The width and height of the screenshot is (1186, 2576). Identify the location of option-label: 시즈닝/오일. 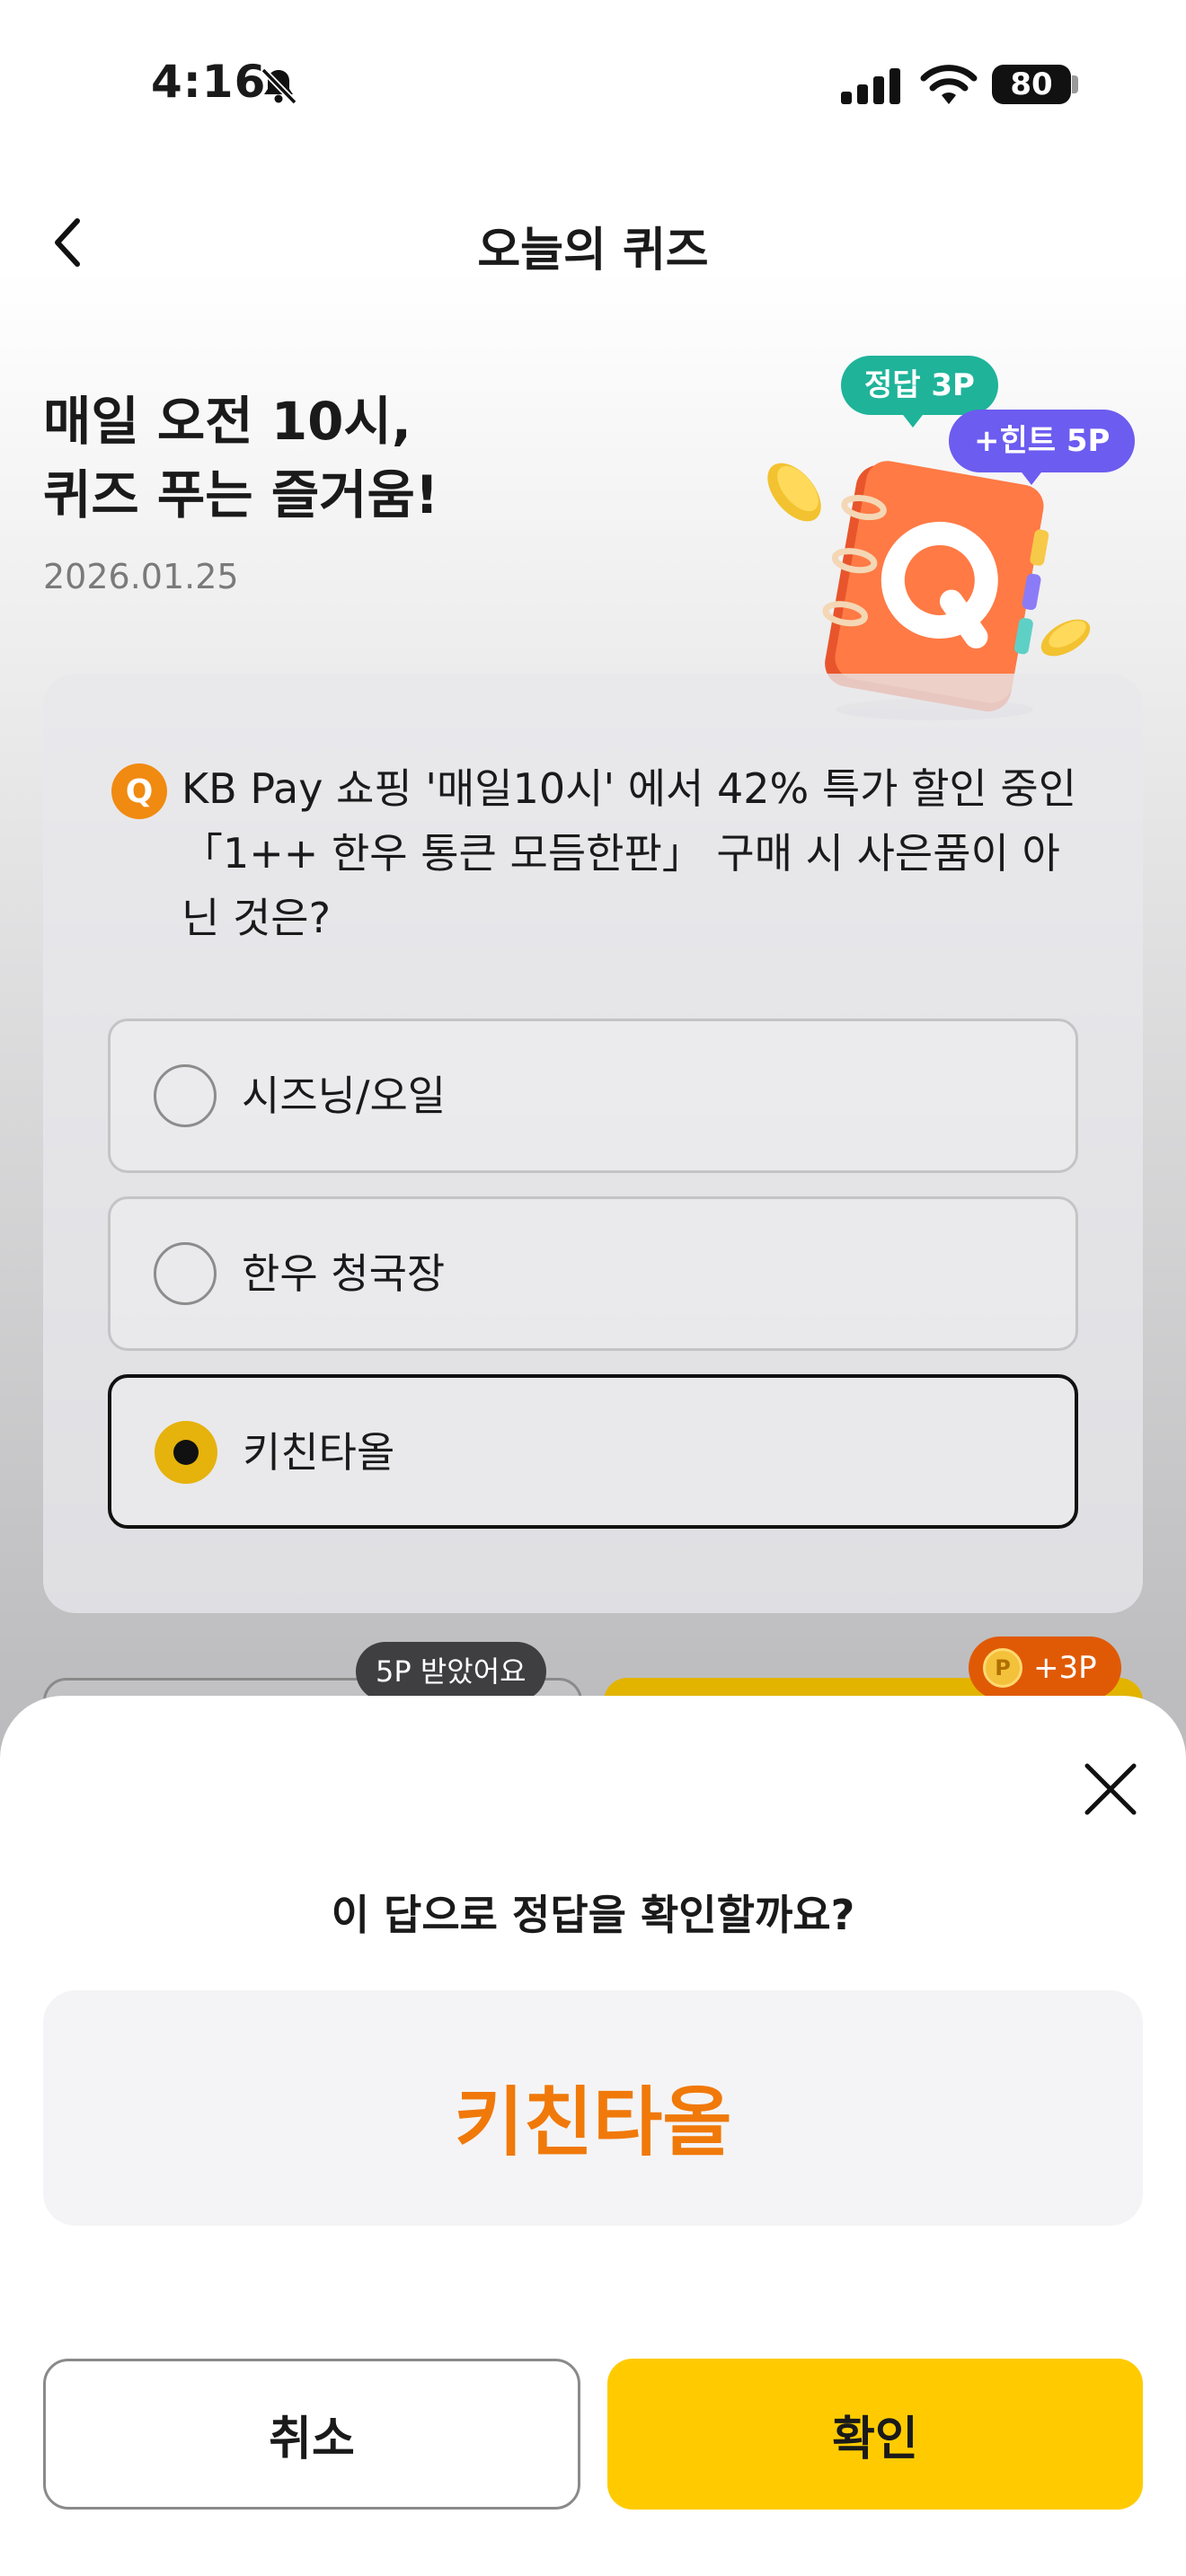
(344, 1096).